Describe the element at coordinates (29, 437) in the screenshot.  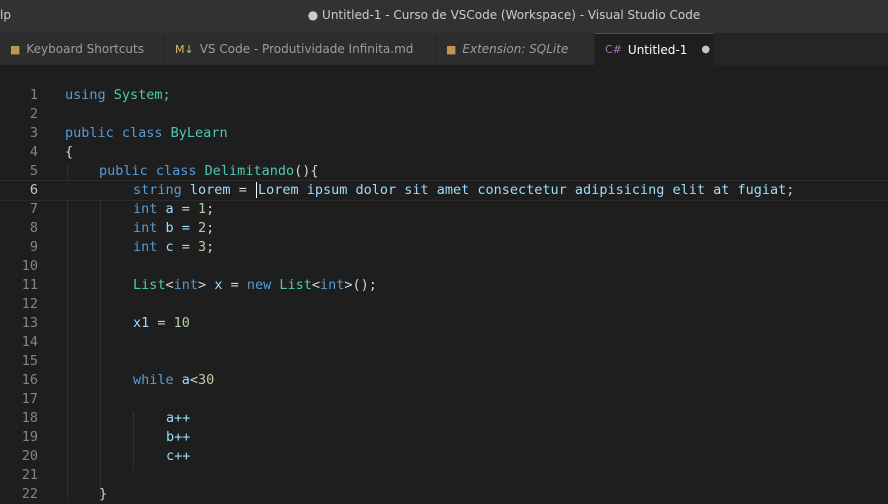
I see `line-number: 19` at that location.